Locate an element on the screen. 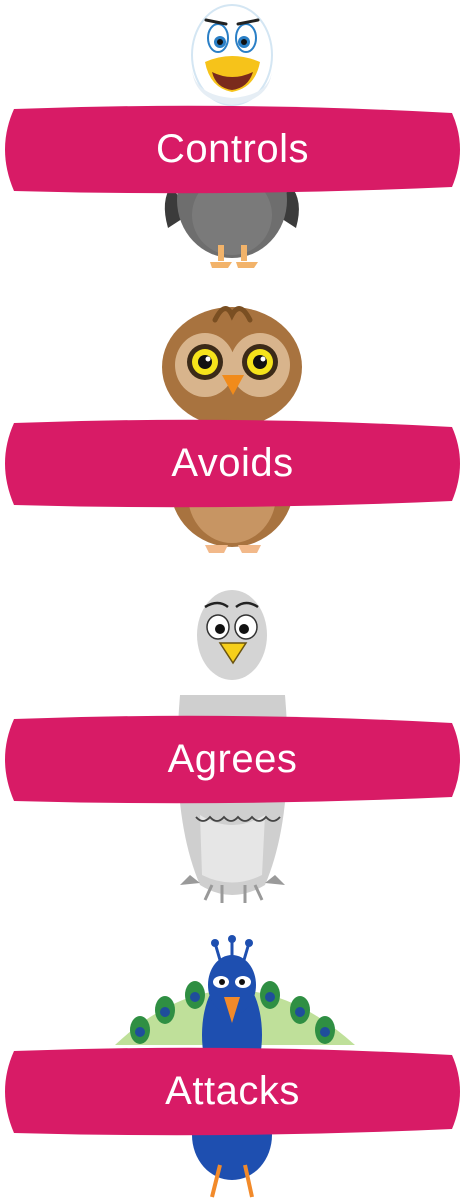 The image size is (465, 1201). controls-label: Controls is located at coordinates (232, 148).